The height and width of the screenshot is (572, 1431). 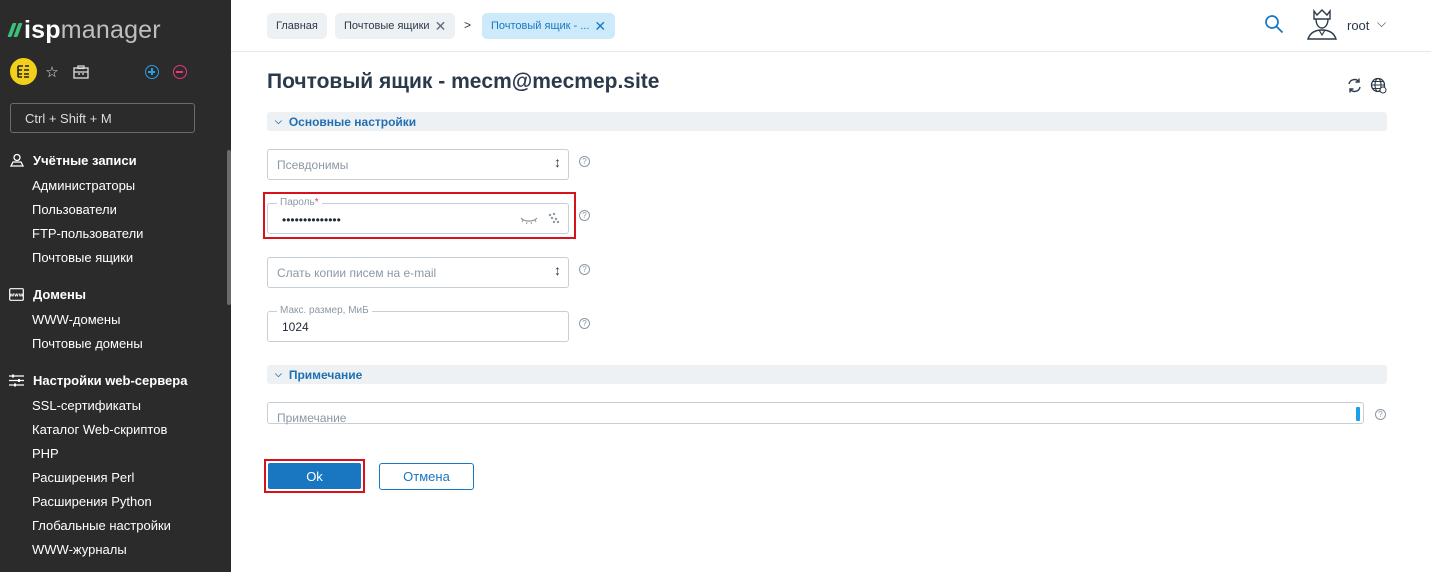 I want to click on tab-home: Главная, so click(x=297, y=26).